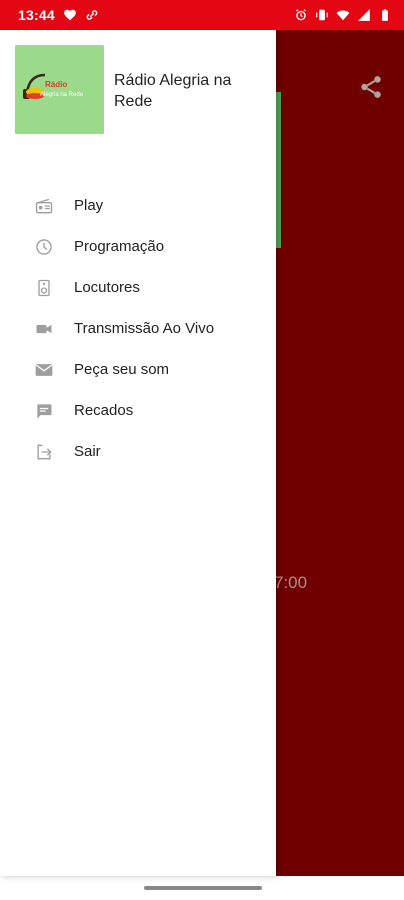  What do you see at coordinates (173, 91) in the screenshot?
I see `app-title: Rádio Alegria na Rede` at bounding box center [173, 91].